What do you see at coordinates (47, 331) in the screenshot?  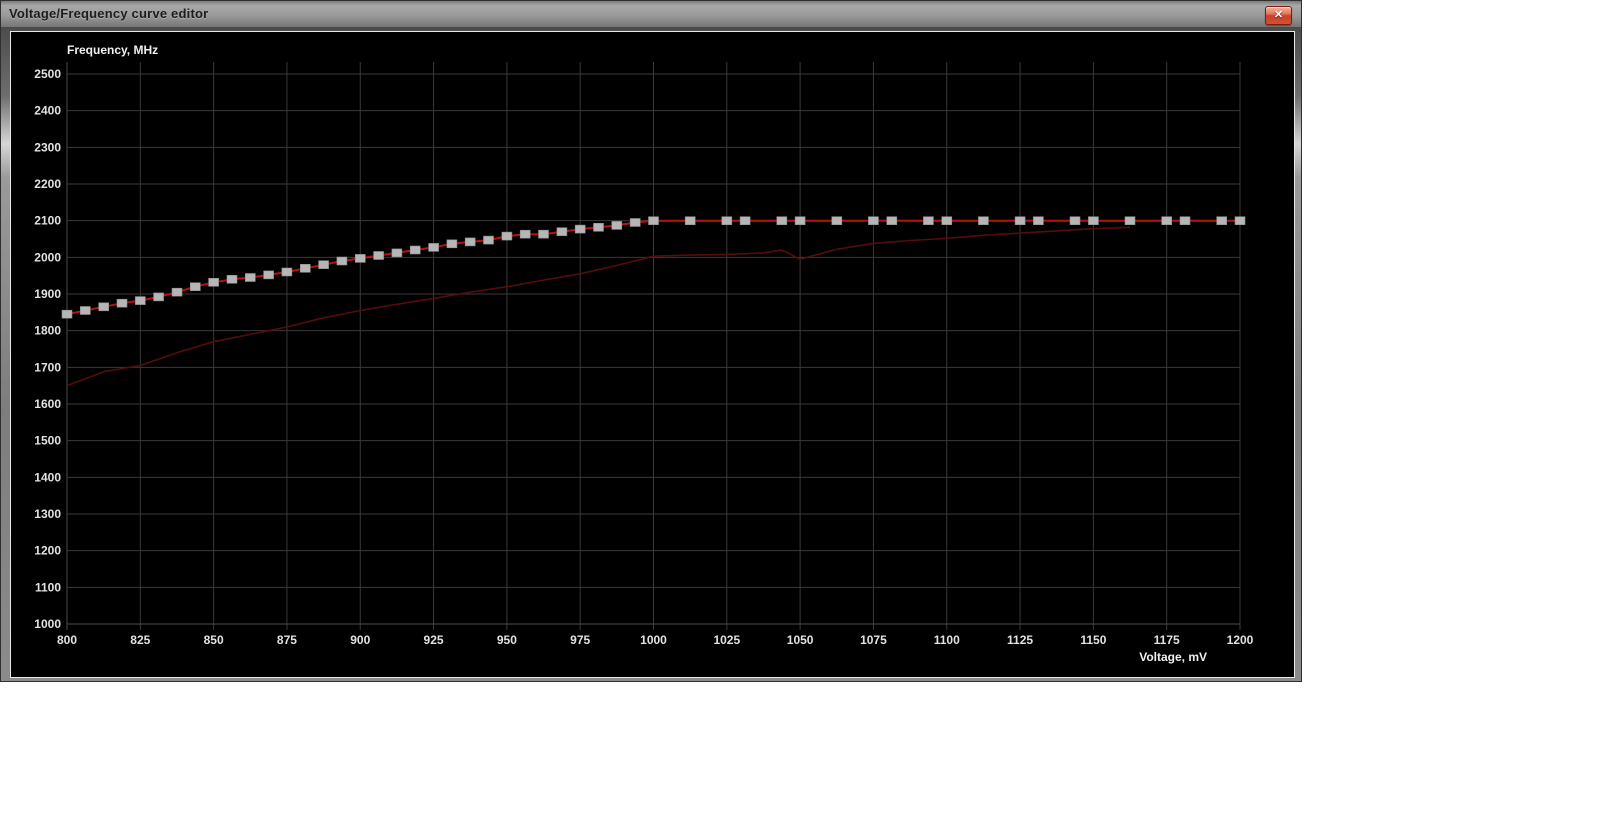 I see `y-tick-label: 1800` at bounding box center [47, 331].